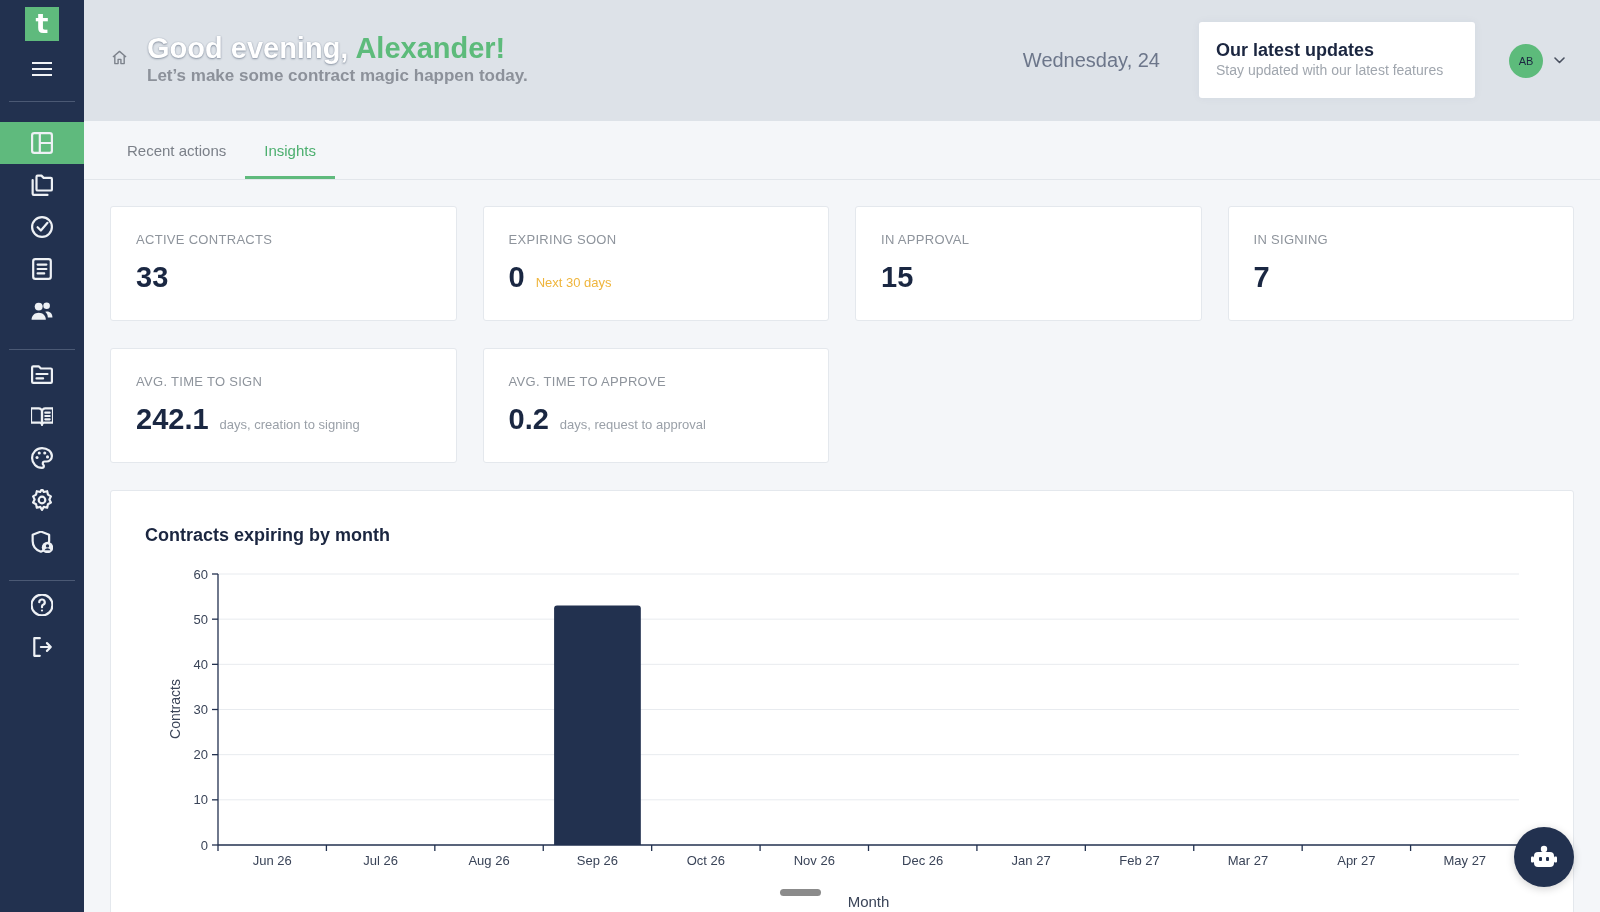 The width and height of the screenshot is (1600, 912). I want to click on book-icon, so click(42, 416).